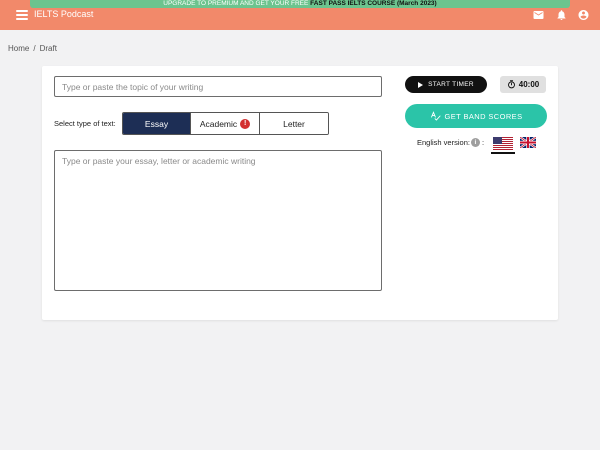 The height and width of the screenshot is (450, 600). Describe the element at coordinates (18, 48) in the screenshot. I see `breadcrumb-home: Home` at that location.